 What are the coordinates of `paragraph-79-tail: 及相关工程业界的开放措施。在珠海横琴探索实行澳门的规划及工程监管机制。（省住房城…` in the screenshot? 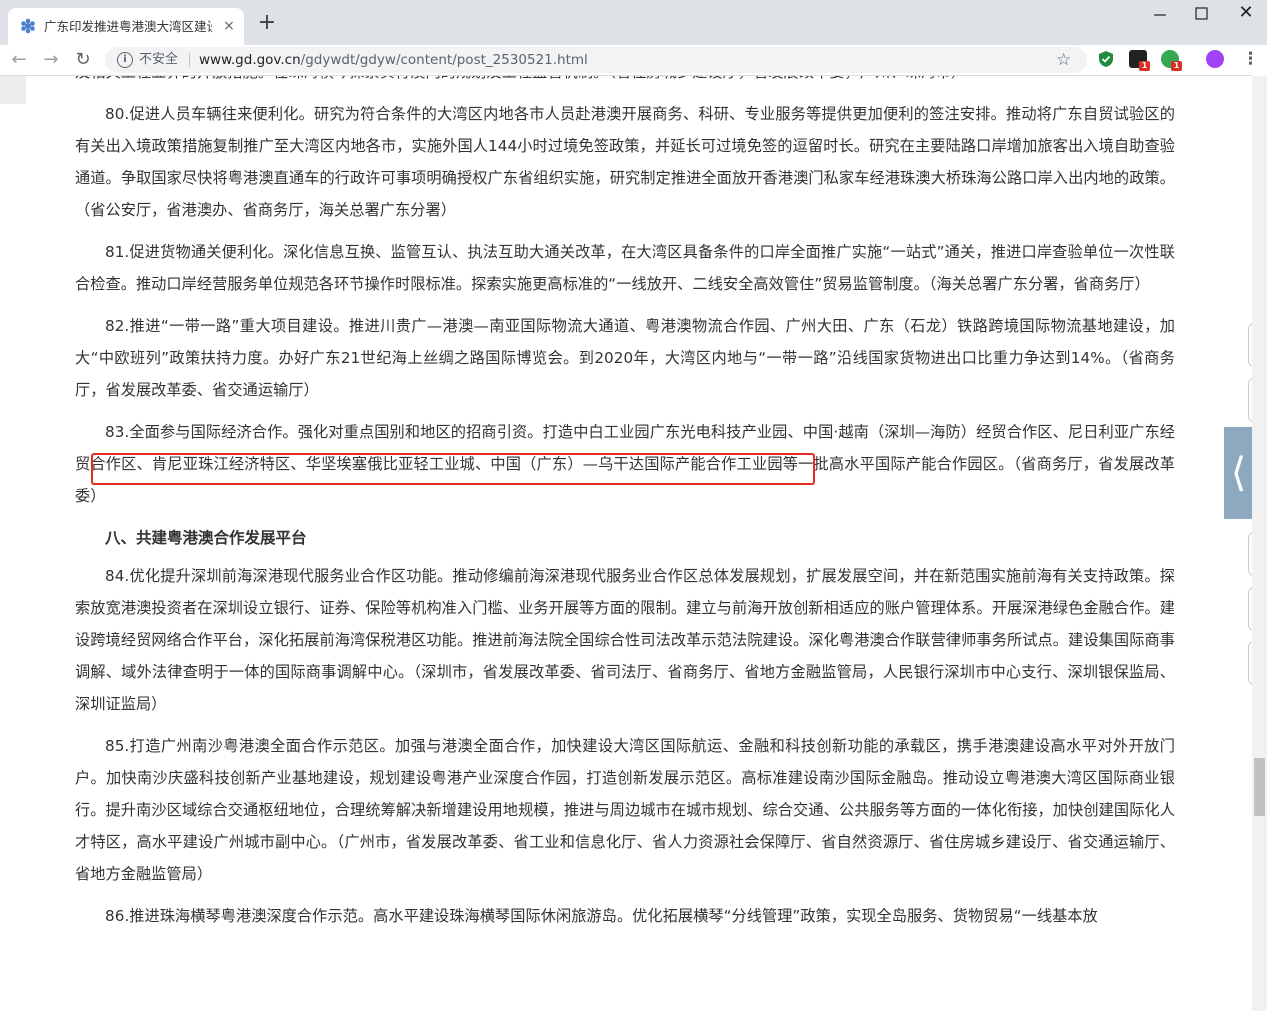 It's located at (625, 82).